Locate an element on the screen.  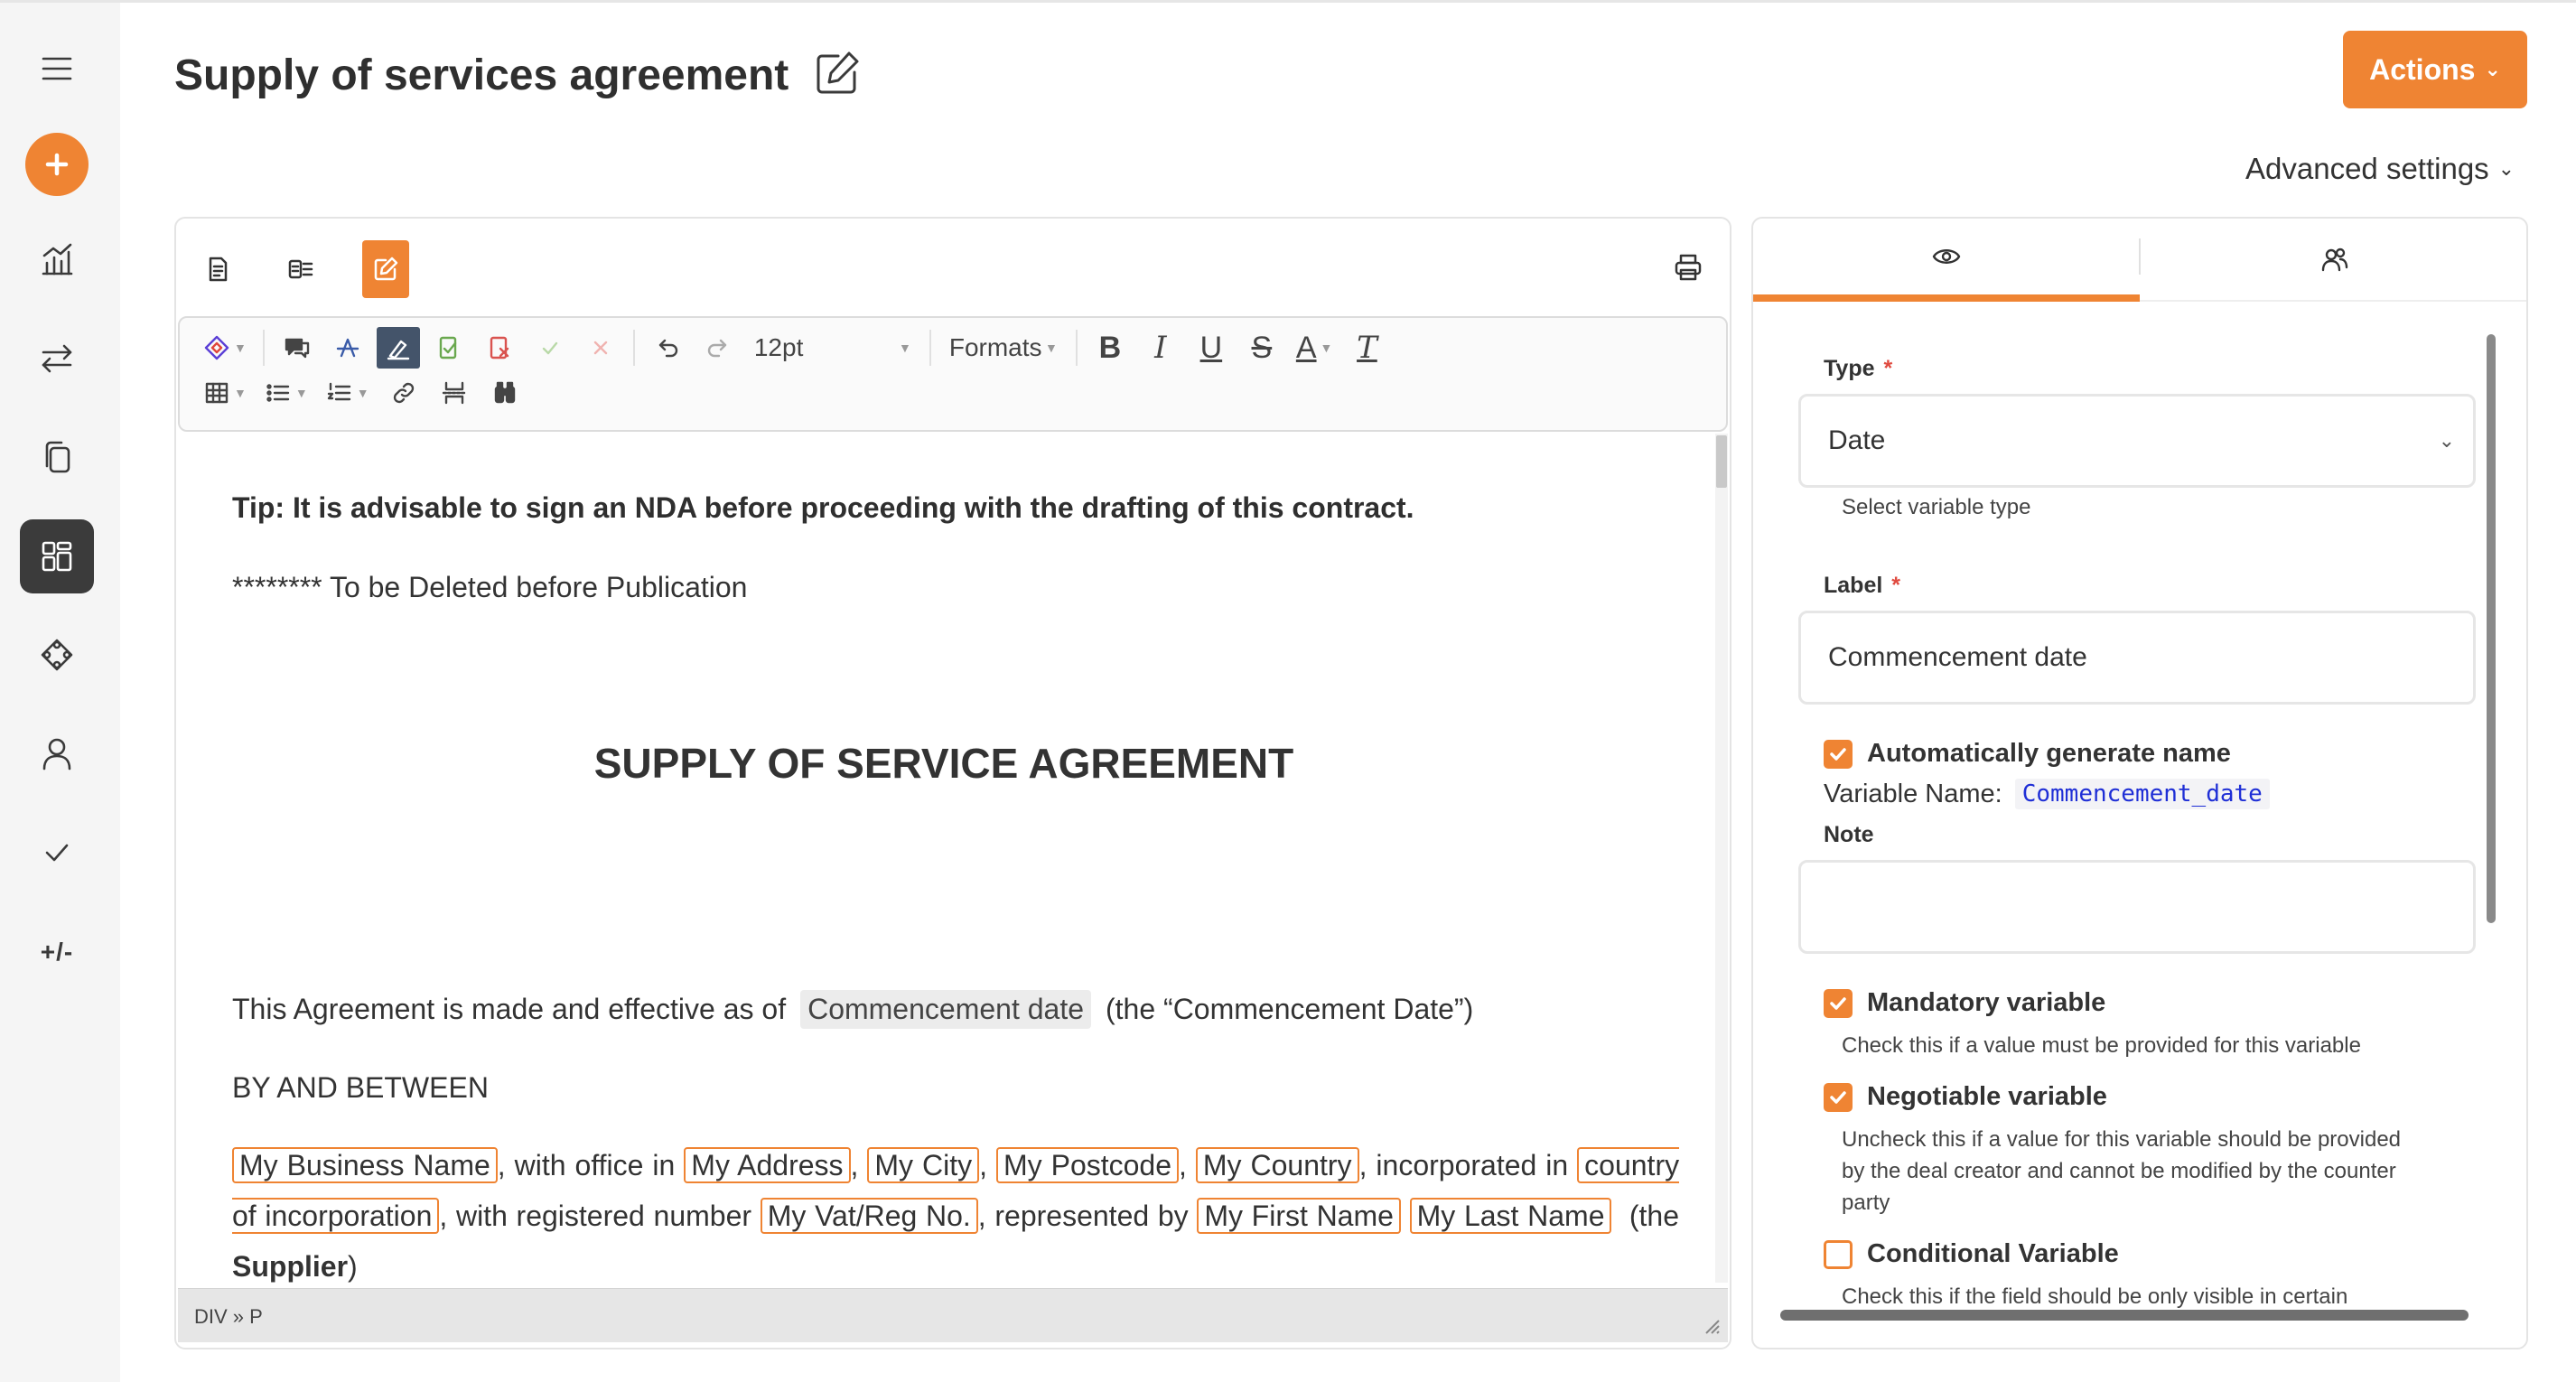
page-break-icon is located at coordinates (454, 393).